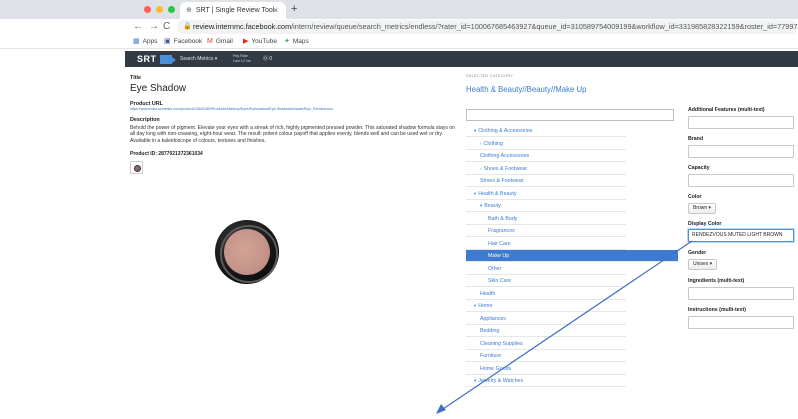 This screenshot has width=798, height=419. Describe the element at coordinates (501, 231) in the screenshot. I see `category-tree-label: Fragrances` at that location.